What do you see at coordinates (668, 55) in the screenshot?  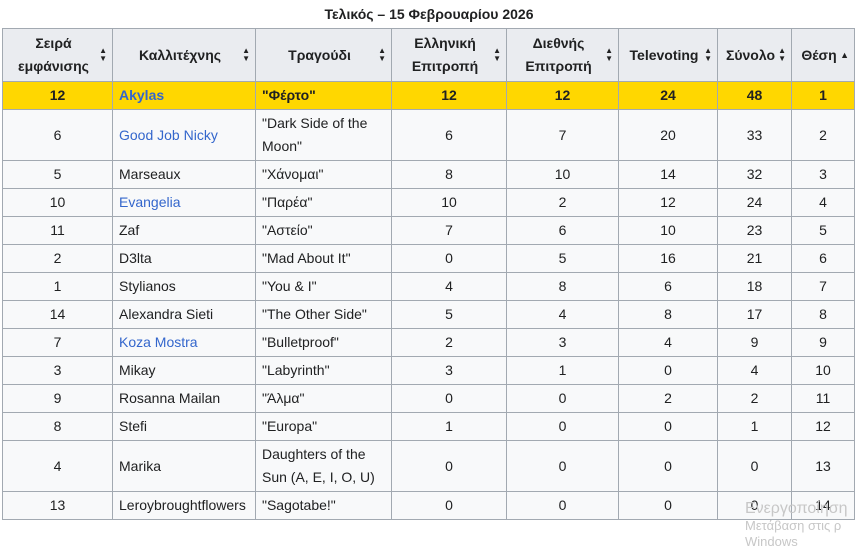 I see `column-header-televoting: Televoting ▲ ▼` at bounding box center [668, 55].